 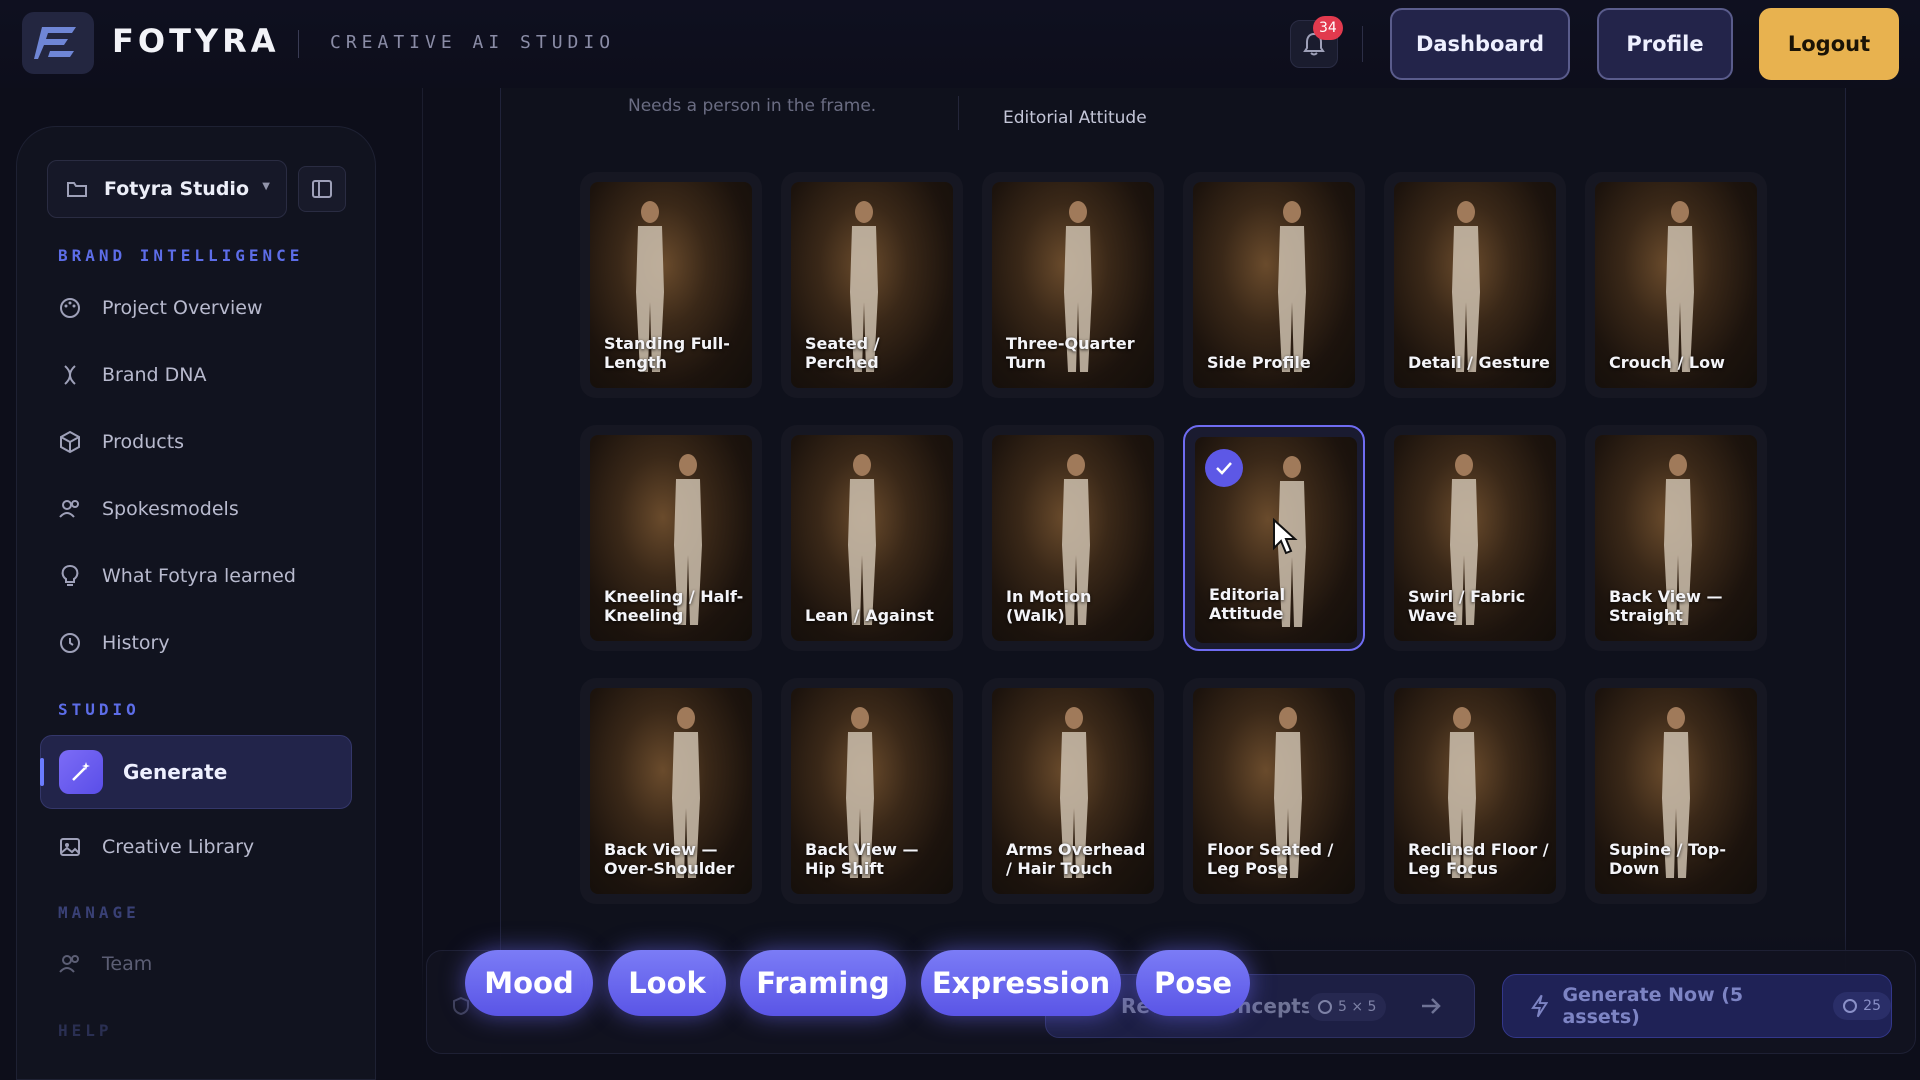 What do you see at coordinates (322, 189) in the screenshot?
I see `collapse-sidebar-button` at bounding box center [322, 189].